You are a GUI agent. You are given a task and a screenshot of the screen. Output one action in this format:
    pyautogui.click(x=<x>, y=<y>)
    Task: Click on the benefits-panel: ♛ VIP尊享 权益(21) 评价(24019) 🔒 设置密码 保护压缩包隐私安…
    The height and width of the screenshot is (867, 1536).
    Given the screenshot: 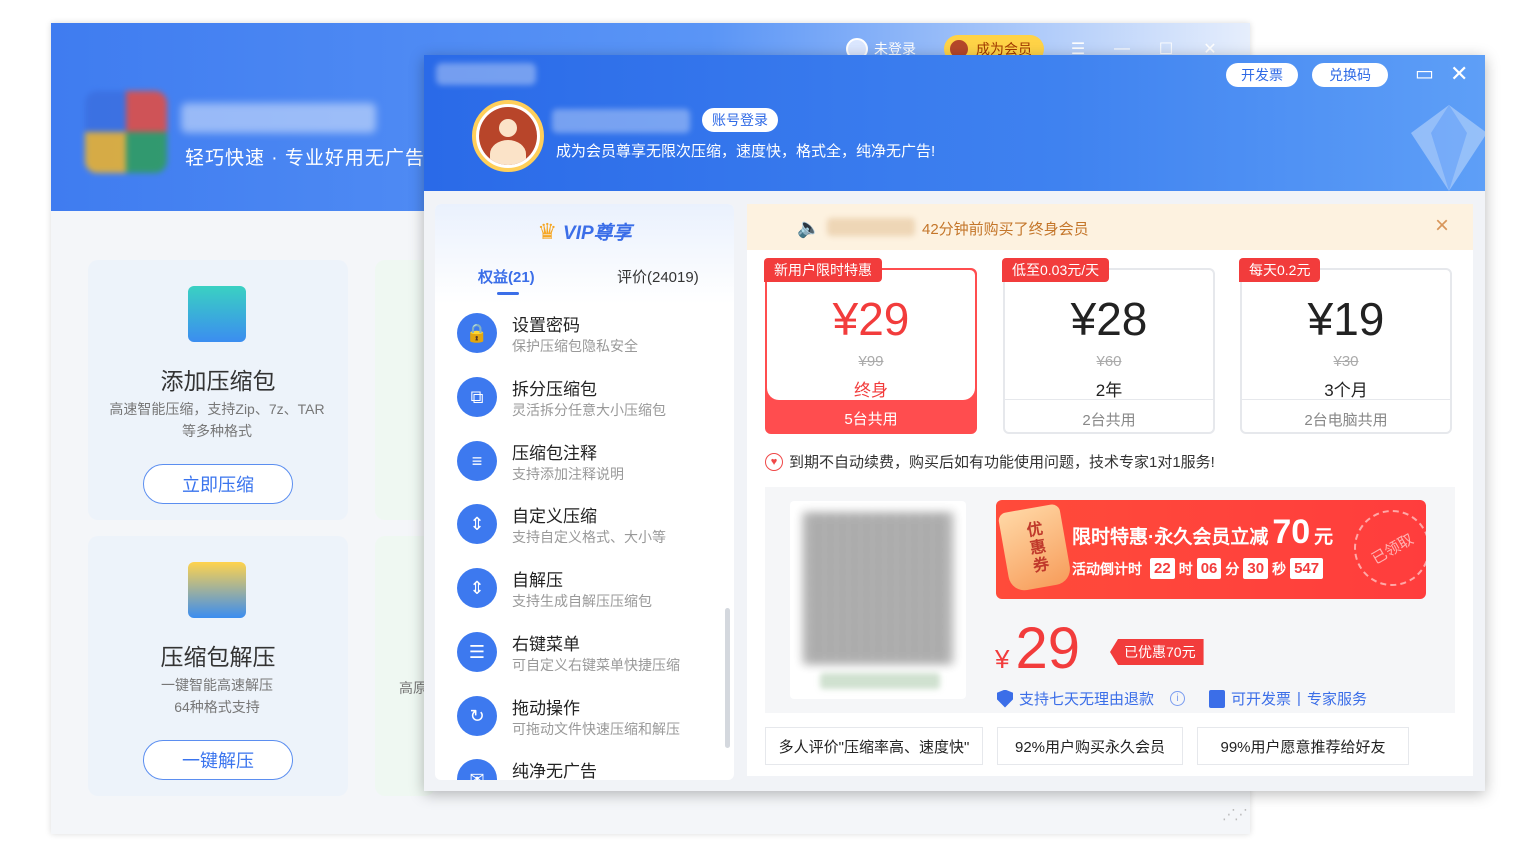 What is the action you would take?
    pyautogui.click(x=584, y=492)
    